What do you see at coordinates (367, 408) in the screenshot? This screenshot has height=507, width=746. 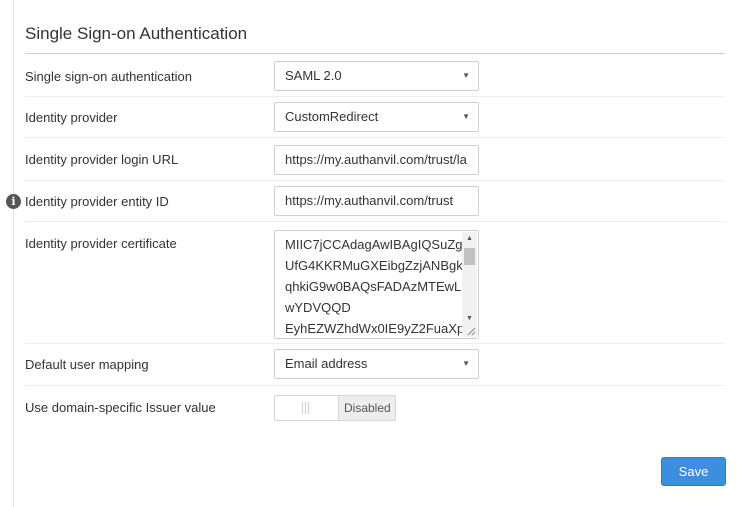 I see `toggle-state-label: Disabled` at bounding box center [367, 408].